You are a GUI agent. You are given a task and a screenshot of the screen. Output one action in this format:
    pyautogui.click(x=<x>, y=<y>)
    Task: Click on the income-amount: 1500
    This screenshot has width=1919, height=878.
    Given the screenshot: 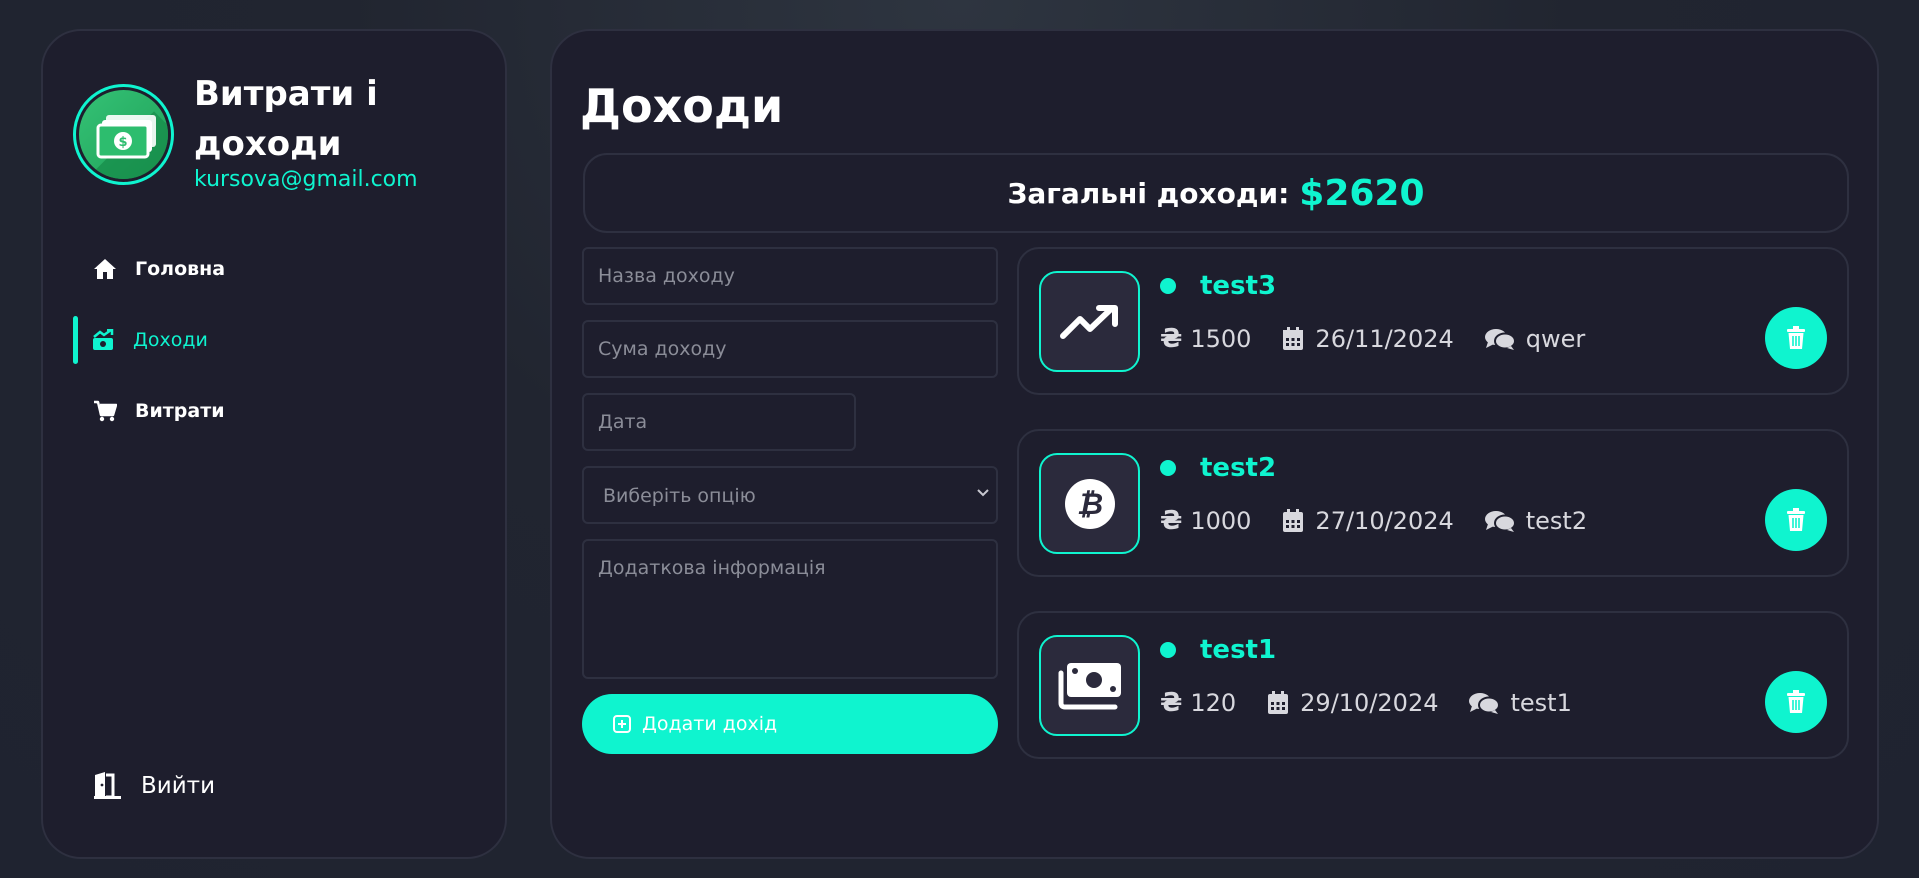 What is the action you would take?
    pyautogui.click(x=1221, y=339)
    